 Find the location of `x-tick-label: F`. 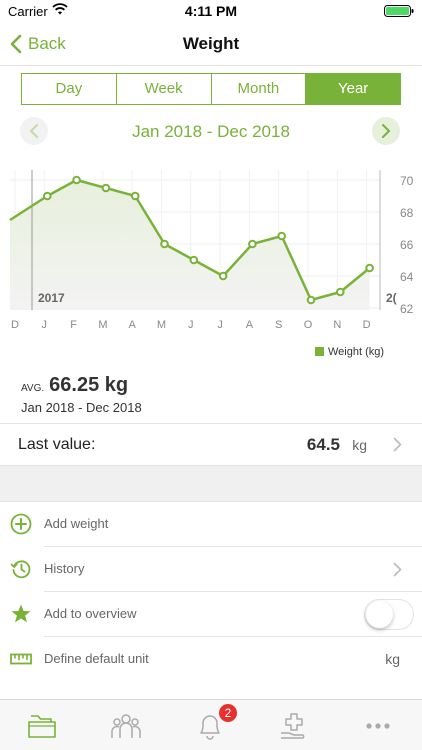

x-tick-label: F is located at coordinates (73, 325).